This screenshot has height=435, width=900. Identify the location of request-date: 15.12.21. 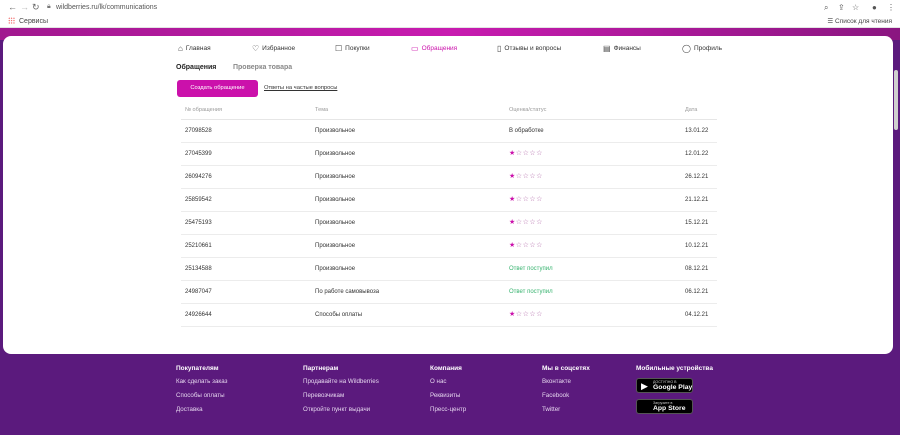
(697, 223).